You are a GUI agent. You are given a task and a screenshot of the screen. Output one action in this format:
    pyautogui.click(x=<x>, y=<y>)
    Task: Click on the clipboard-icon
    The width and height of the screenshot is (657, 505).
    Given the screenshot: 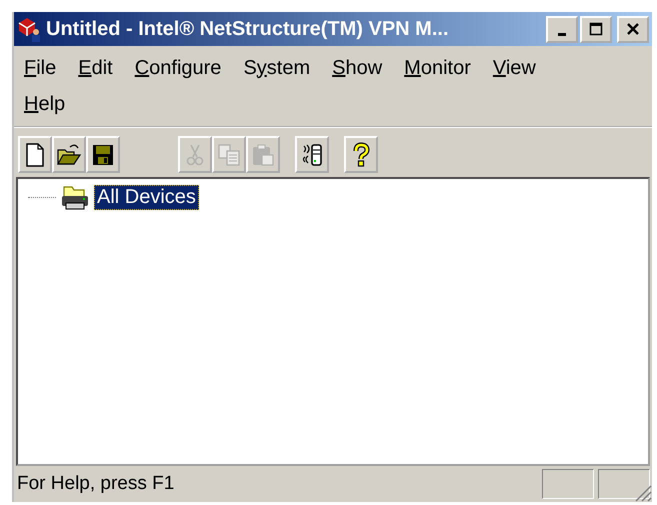 What is the action you would take?
    pyautogui.click(x=263, y=155)
    